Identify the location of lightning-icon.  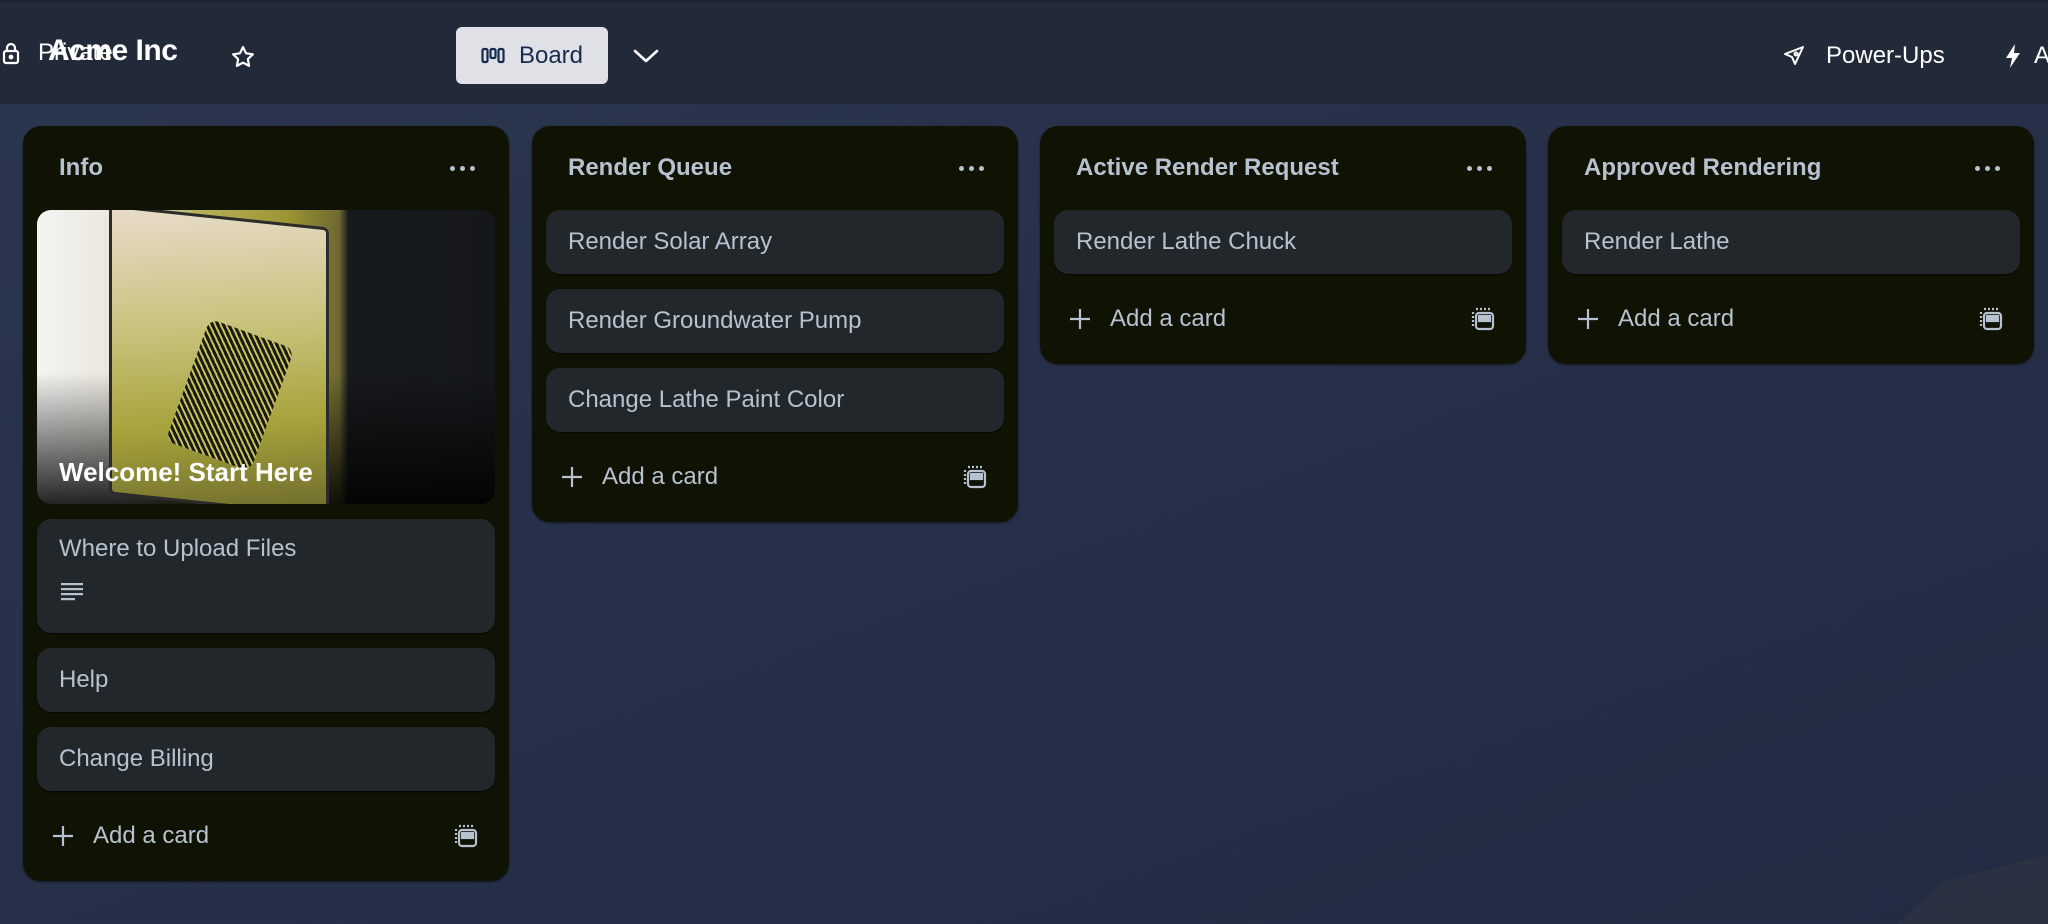
(2013, 56).